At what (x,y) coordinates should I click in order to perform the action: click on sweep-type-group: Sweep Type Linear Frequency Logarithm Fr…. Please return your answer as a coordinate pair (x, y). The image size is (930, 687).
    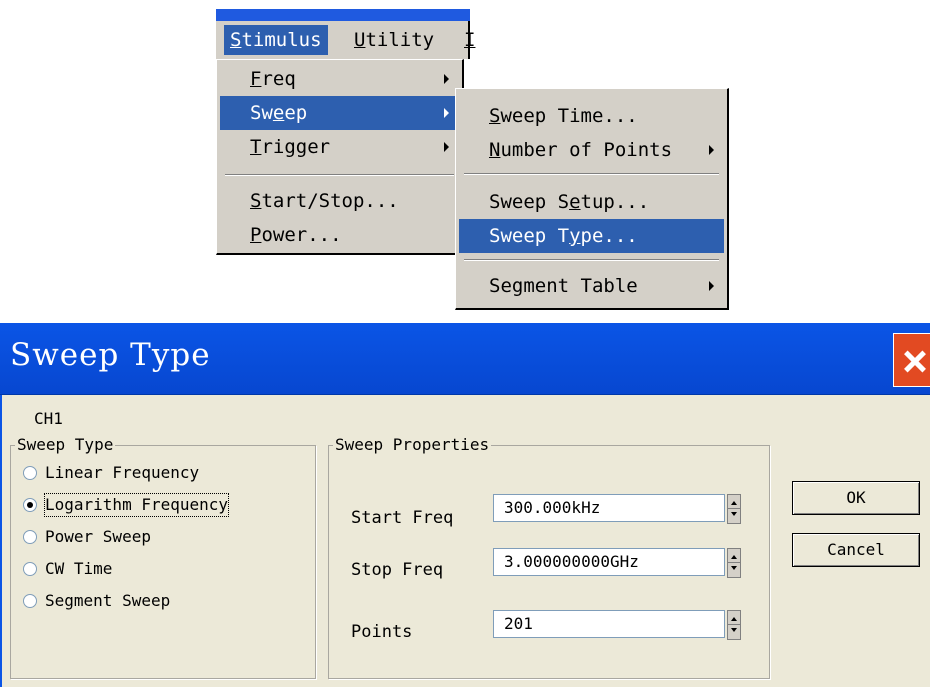
    Looking at the image, I should click on (163, 557).